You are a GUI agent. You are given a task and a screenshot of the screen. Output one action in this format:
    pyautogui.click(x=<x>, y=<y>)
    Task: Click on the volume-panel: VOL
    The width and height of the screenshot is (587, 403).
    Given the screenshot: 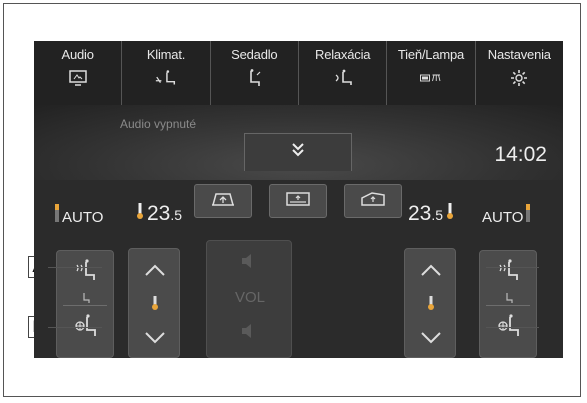 What is the action you would take?
    pyautogui.click(x=249, y=299)
    